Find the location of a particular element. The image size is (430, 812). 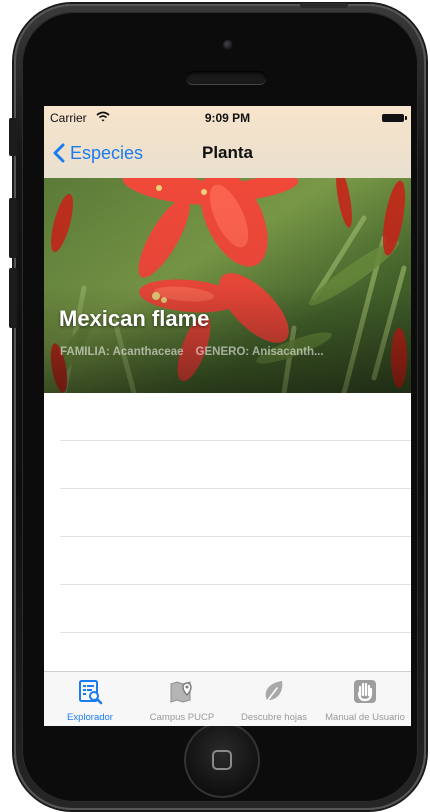

volume-up-button is located at coordinates (13, 228).